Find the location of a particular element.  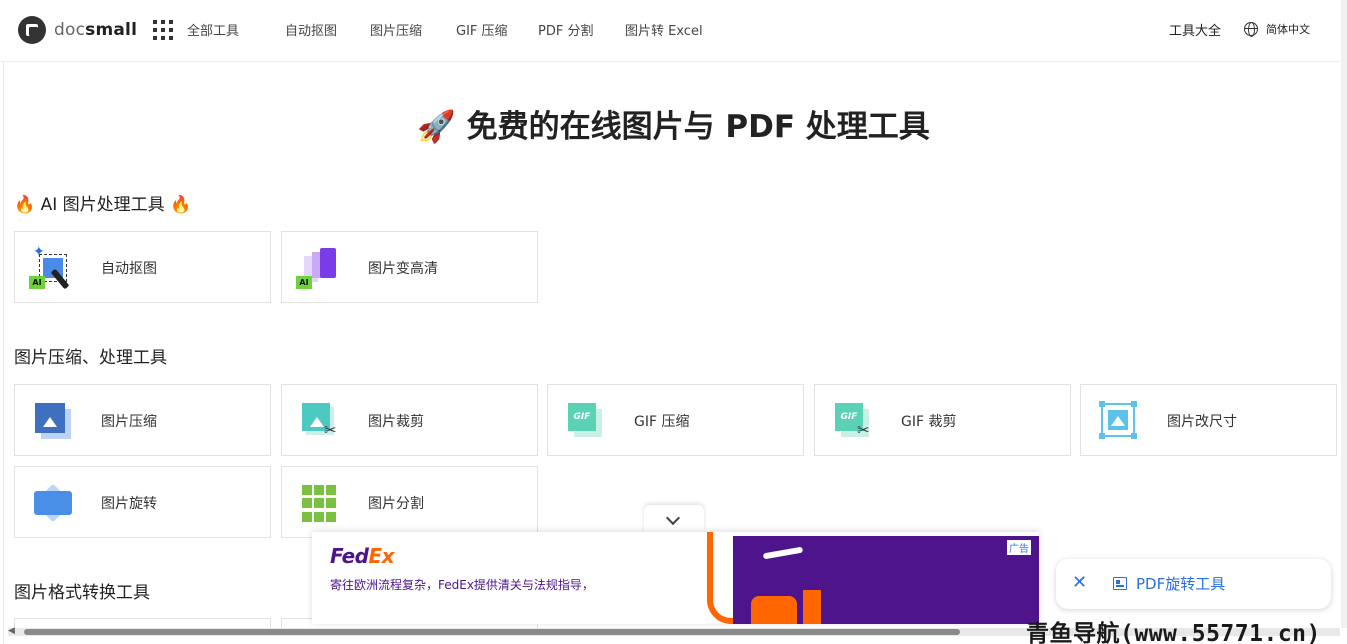

tool-card-split: 图片分割 is located at coordinates (409, 502).